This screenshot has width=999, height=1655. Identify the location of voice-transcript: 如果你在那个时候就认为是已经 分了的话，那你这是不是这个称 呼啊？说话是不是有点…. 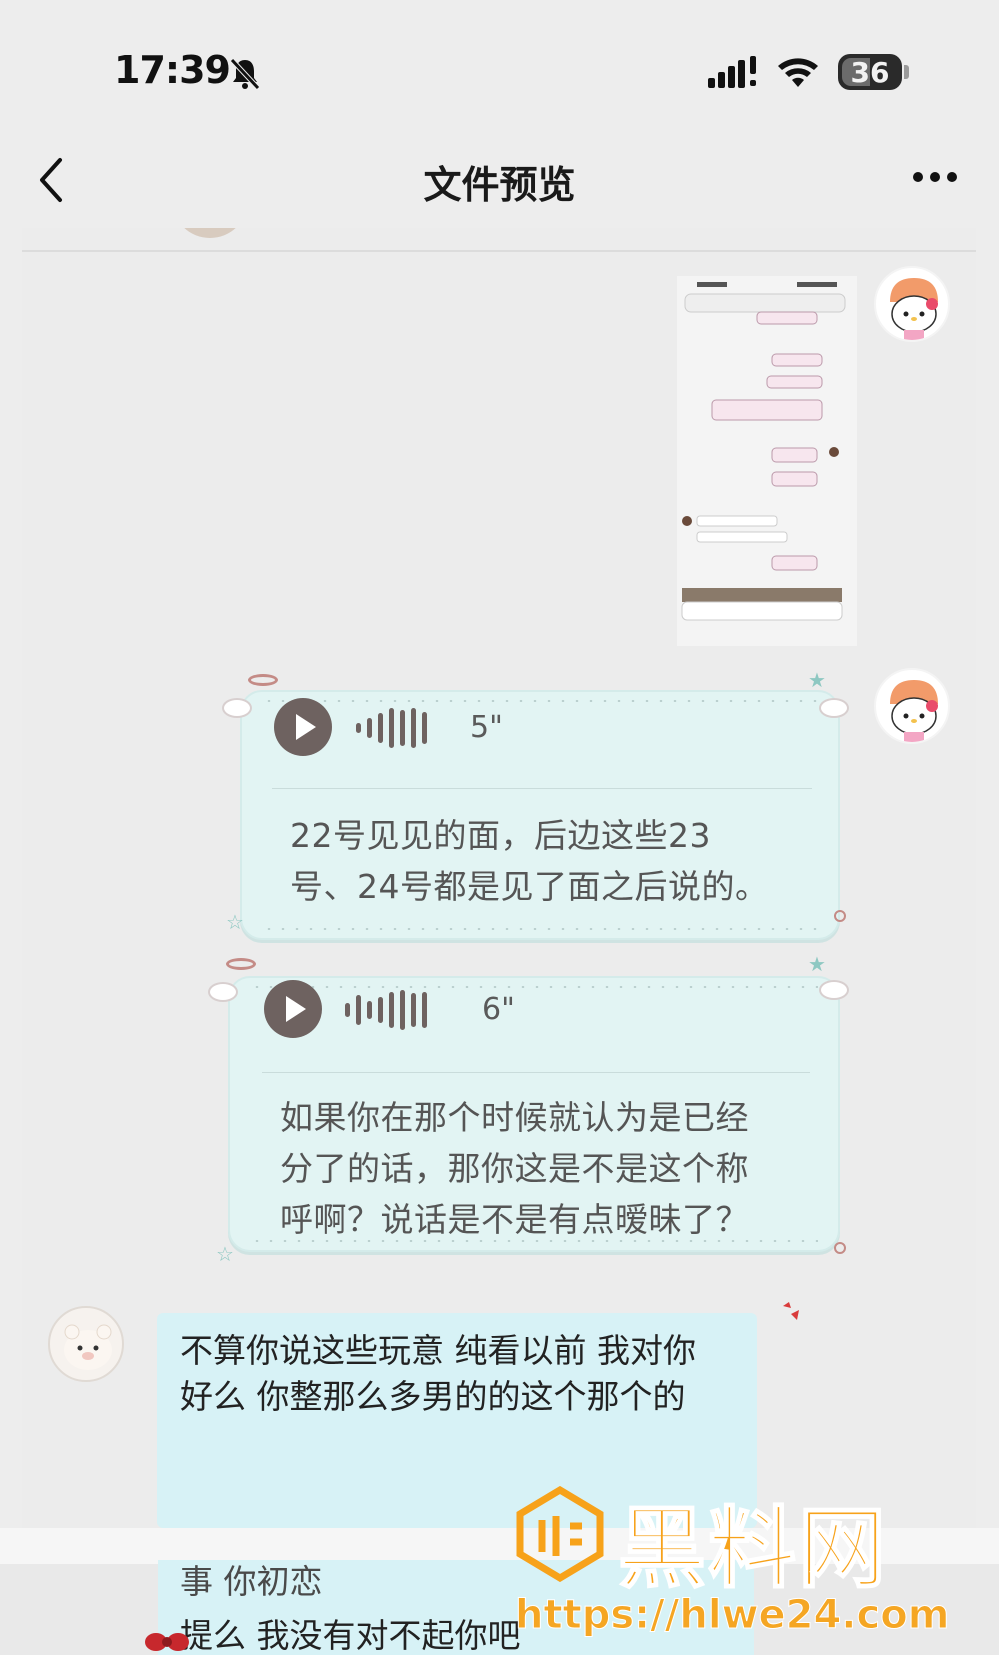
(514, 1168).